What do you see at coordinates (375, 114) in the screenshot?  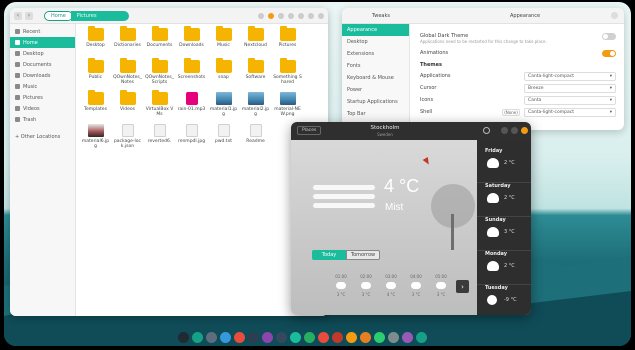 I see `nav-item-top-bar: Top Bar` at bounding box center [375, 114].